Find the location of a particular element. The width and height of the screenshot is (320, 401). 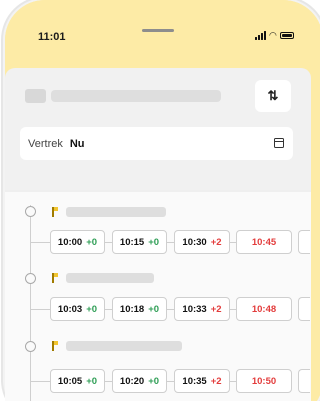

departure-time-chip: 10:20 +0 is located at coordinates (139, 381).